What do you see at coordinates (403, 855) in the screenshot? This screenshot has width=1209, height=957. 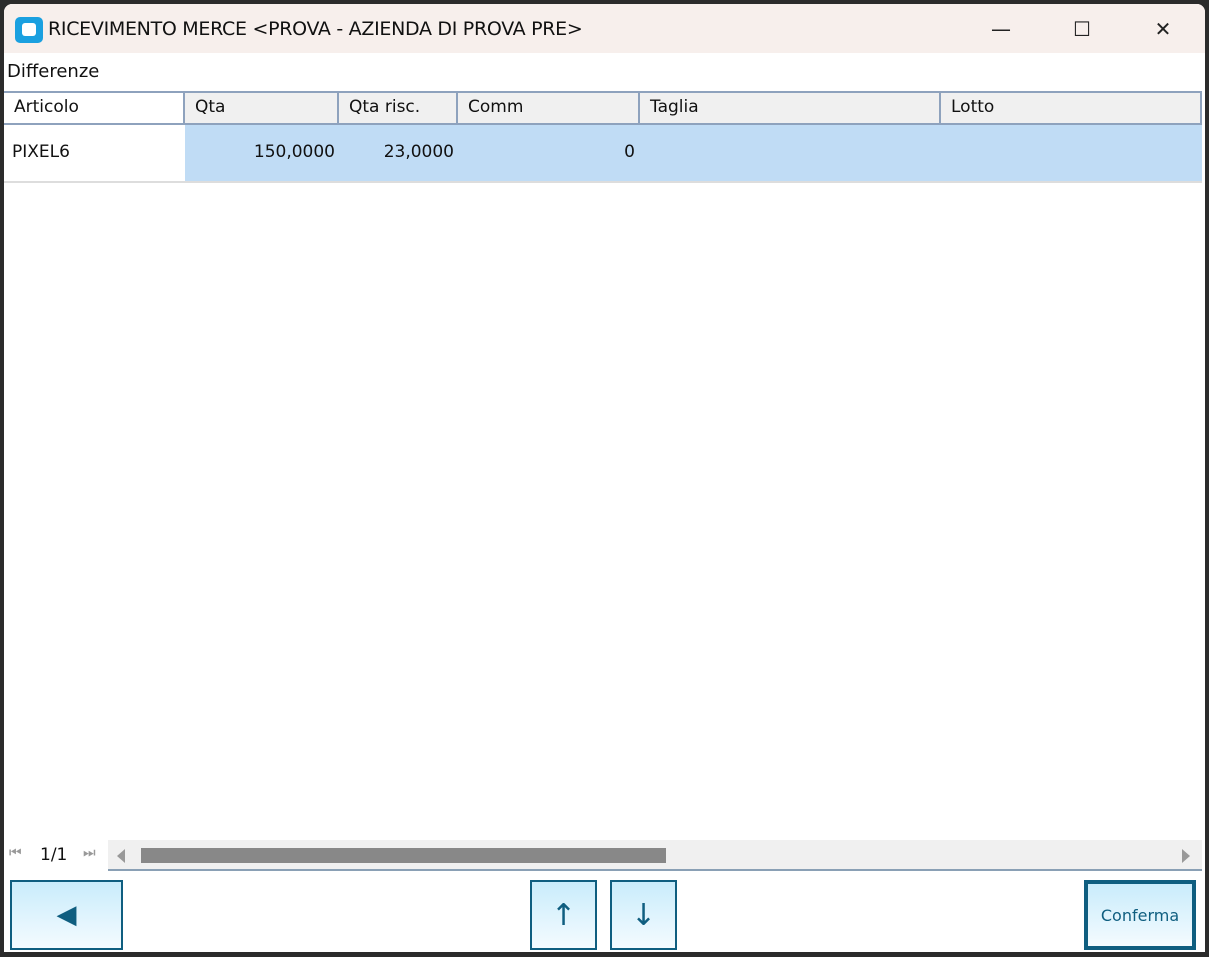 I see `scrollbar-thumb` at bounding box center [403, 855].